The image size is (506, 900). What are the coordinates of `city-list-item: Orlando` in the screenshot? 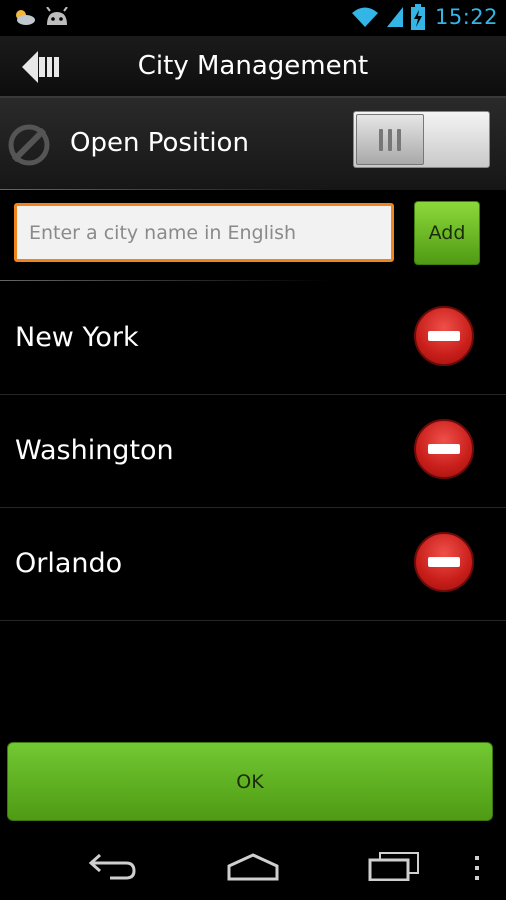 It's located at (253, 564).